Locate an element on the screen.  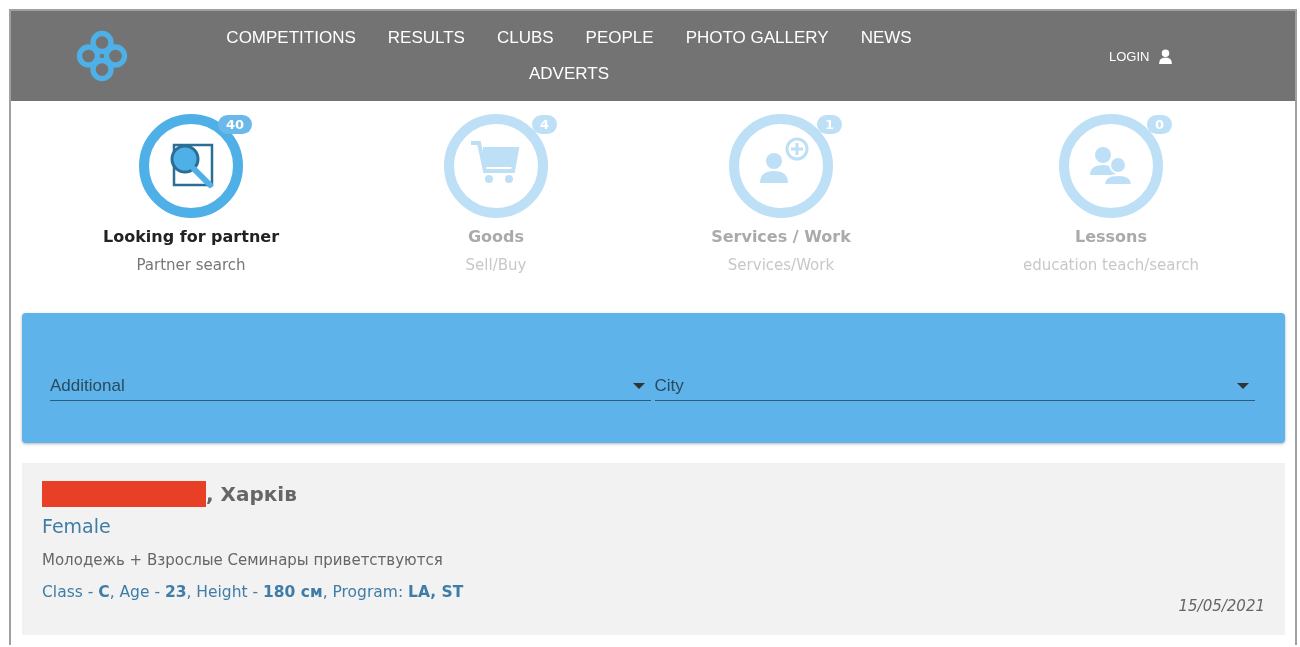
nav-link: RESULTS is located at coordinates (426, 38).